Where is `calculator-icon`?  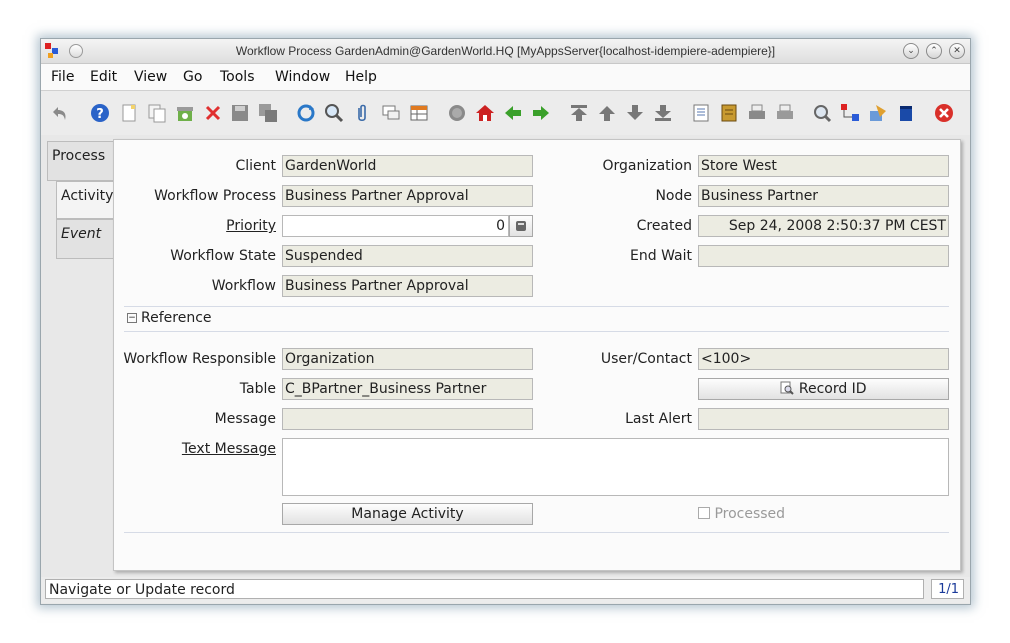
calculator-icon is located at coordinates (521, 226).